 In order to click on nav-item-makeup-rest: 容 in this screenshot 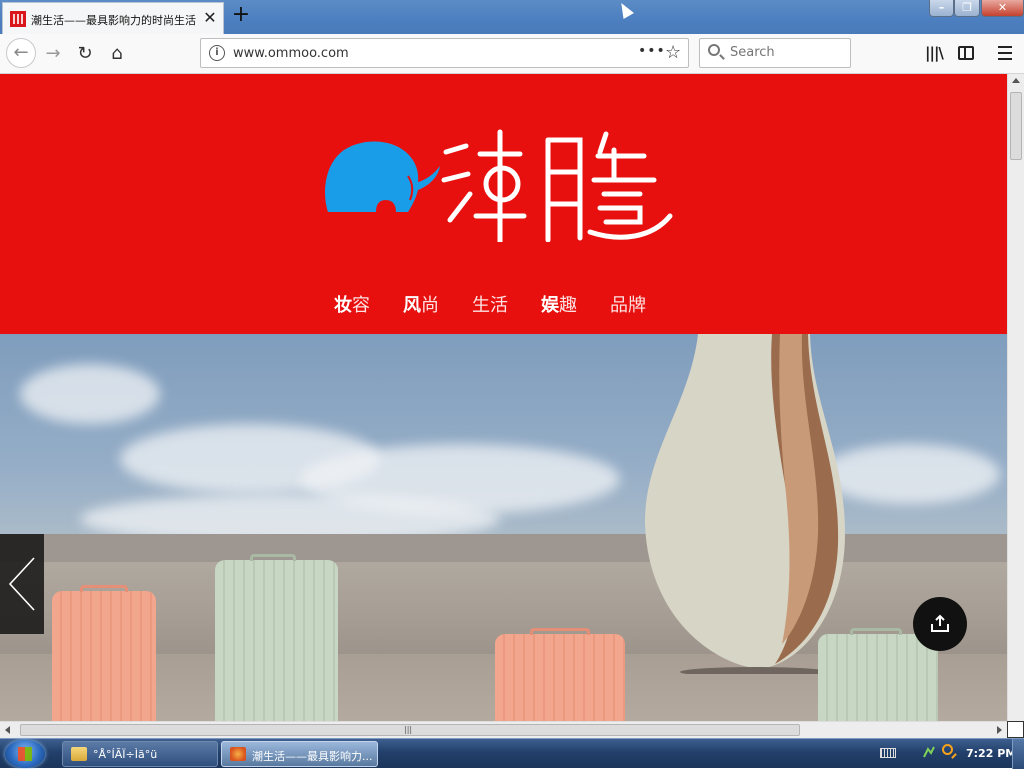, I will do `click(361, 305)`.